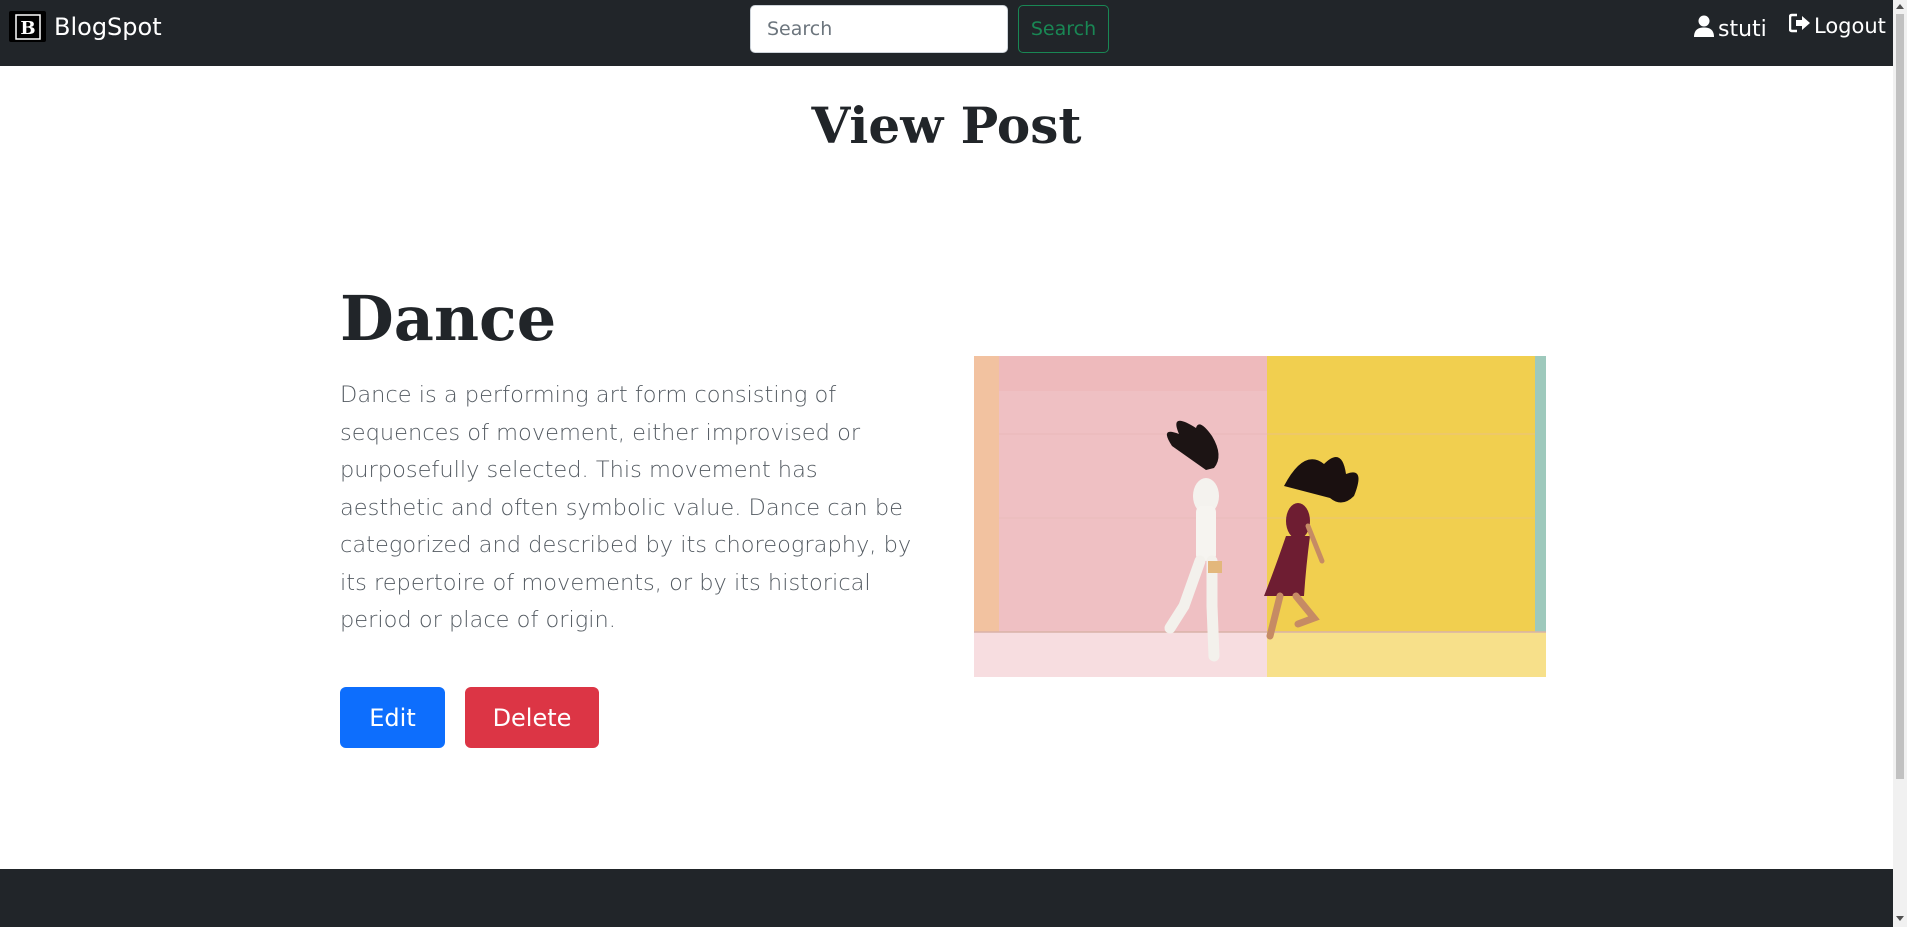 This screenshot has height=927, width=1907. I want to click on scrollbar-thumb, so click(1900, 396).